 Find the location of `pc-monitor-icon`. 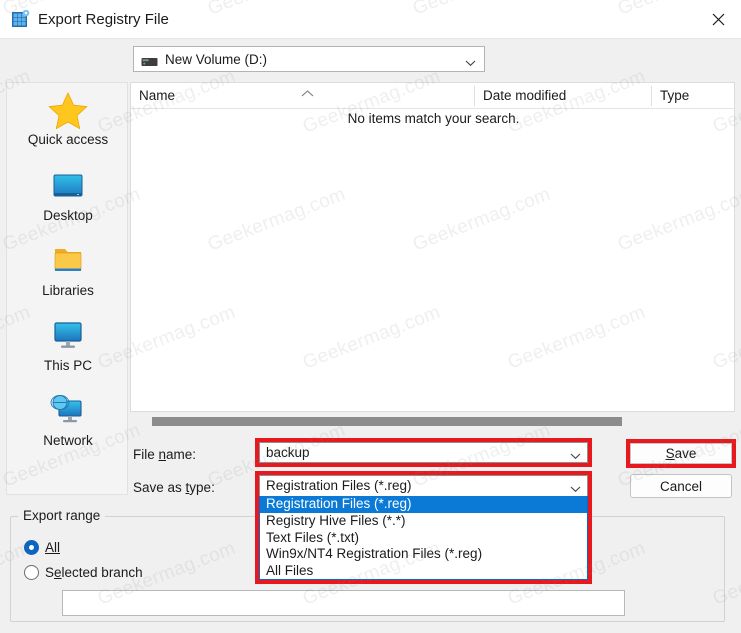

pc-monitor-icon is located at coordinates (68, 336).